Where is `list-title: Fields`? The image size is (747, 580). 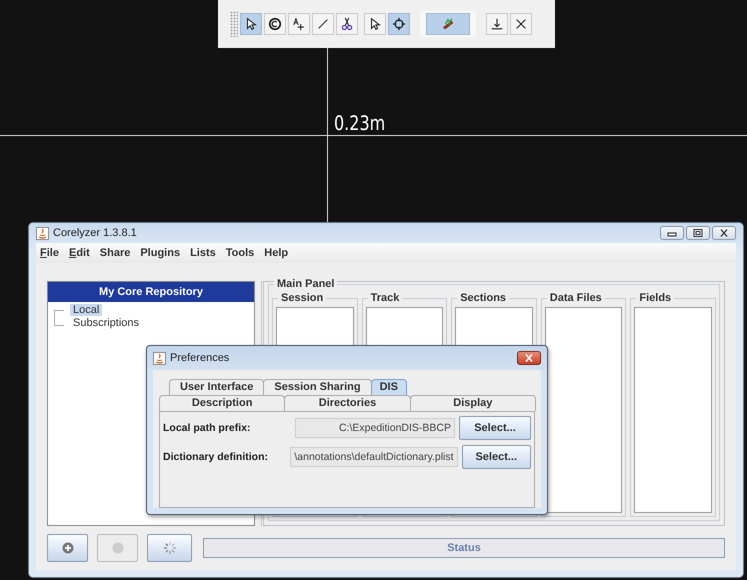 list-title: Fields is located at coordinates (655, 298).